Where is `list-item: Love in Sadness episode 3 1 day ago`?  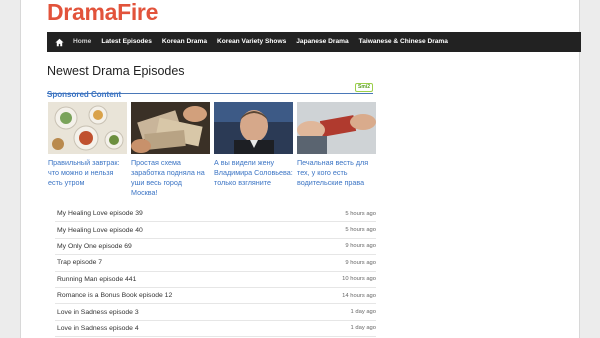 list-item: Love in Sadness episode 3 1 day ago is located at coordinates (215, 312).